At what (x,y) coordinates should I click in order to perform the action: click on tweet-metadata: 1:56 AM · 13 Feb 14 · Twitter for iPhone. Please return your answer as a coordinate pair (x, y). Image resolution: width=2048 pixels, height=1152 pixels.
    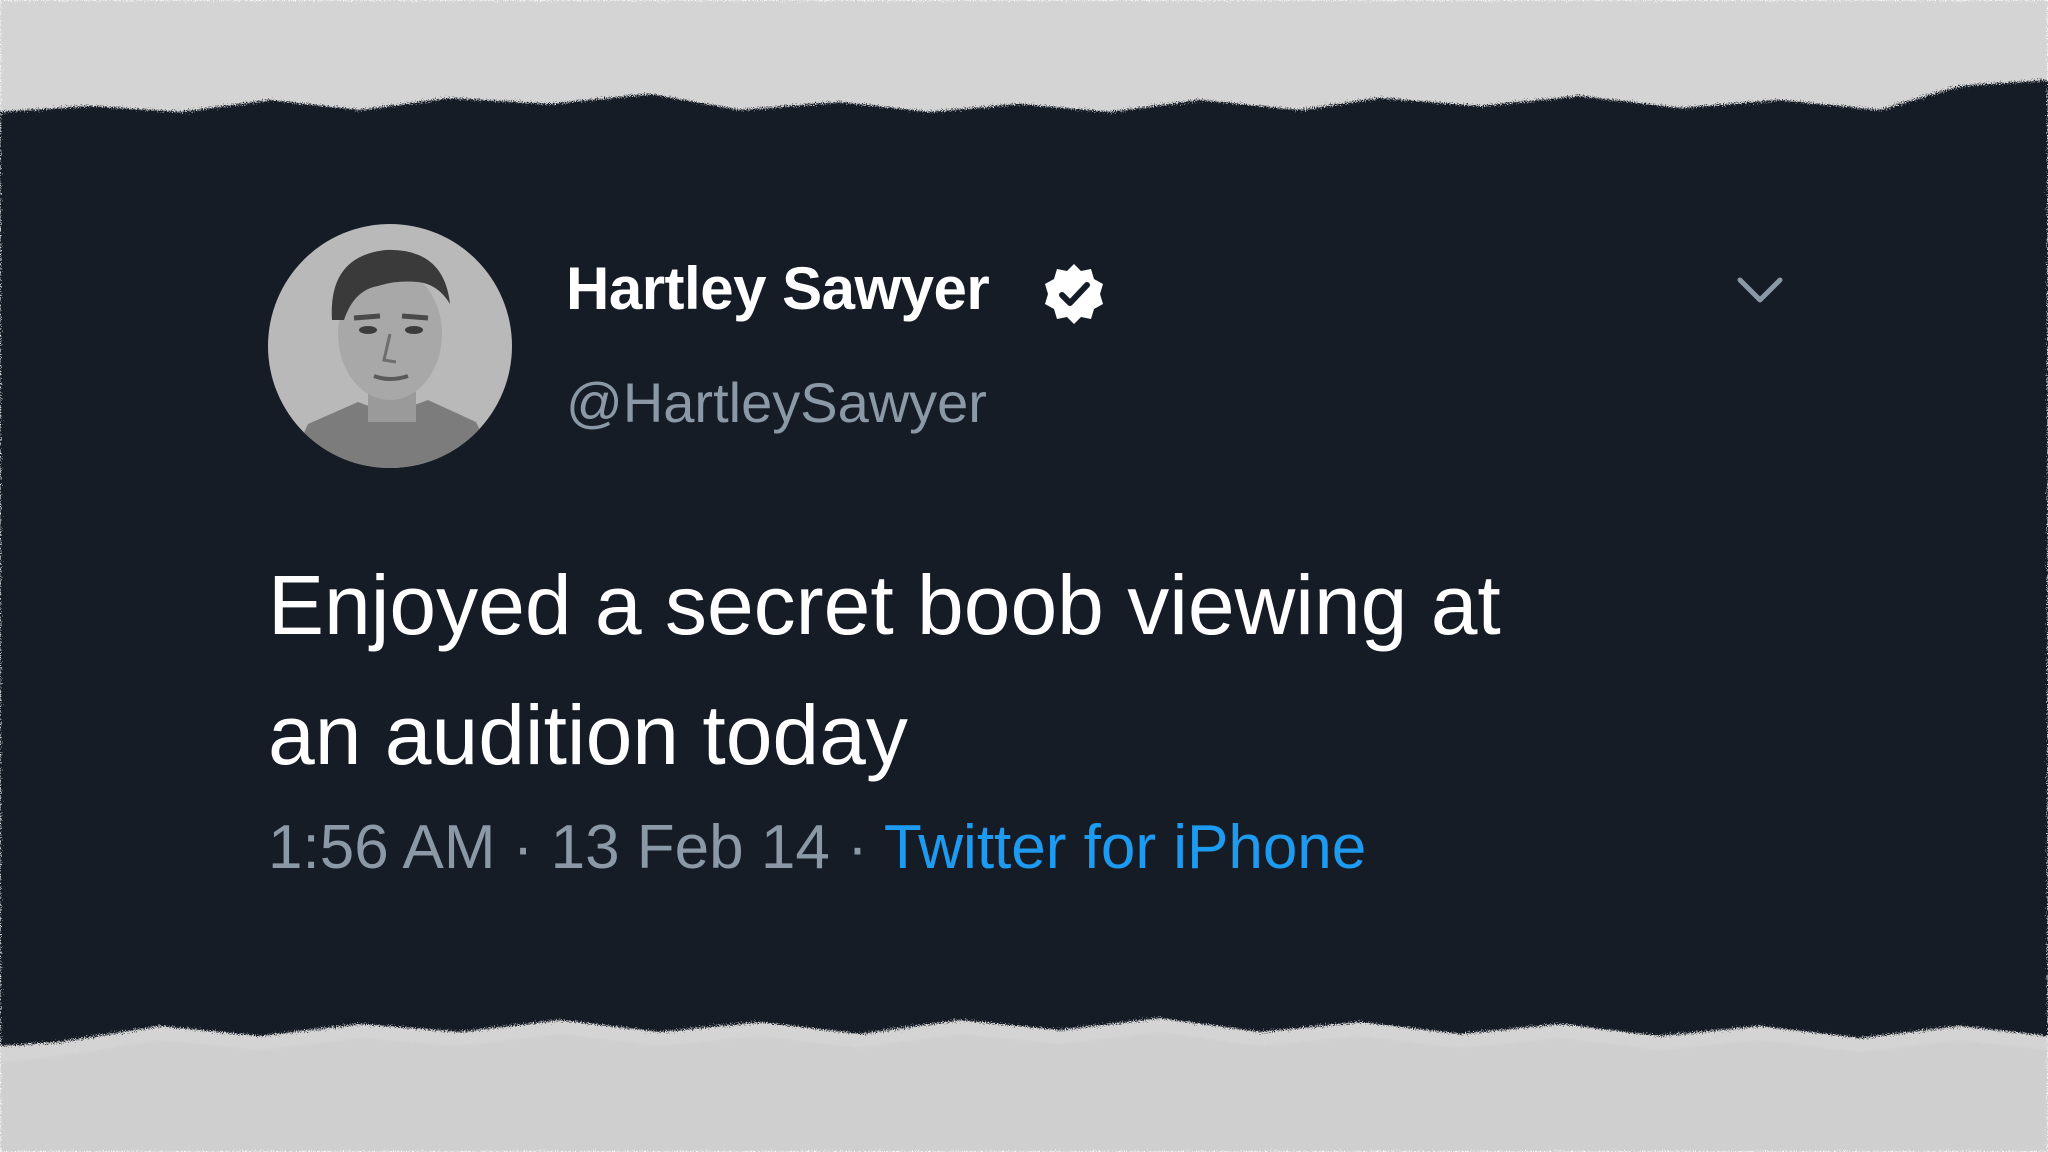
    Looking at the image, I should click on (817, 847).